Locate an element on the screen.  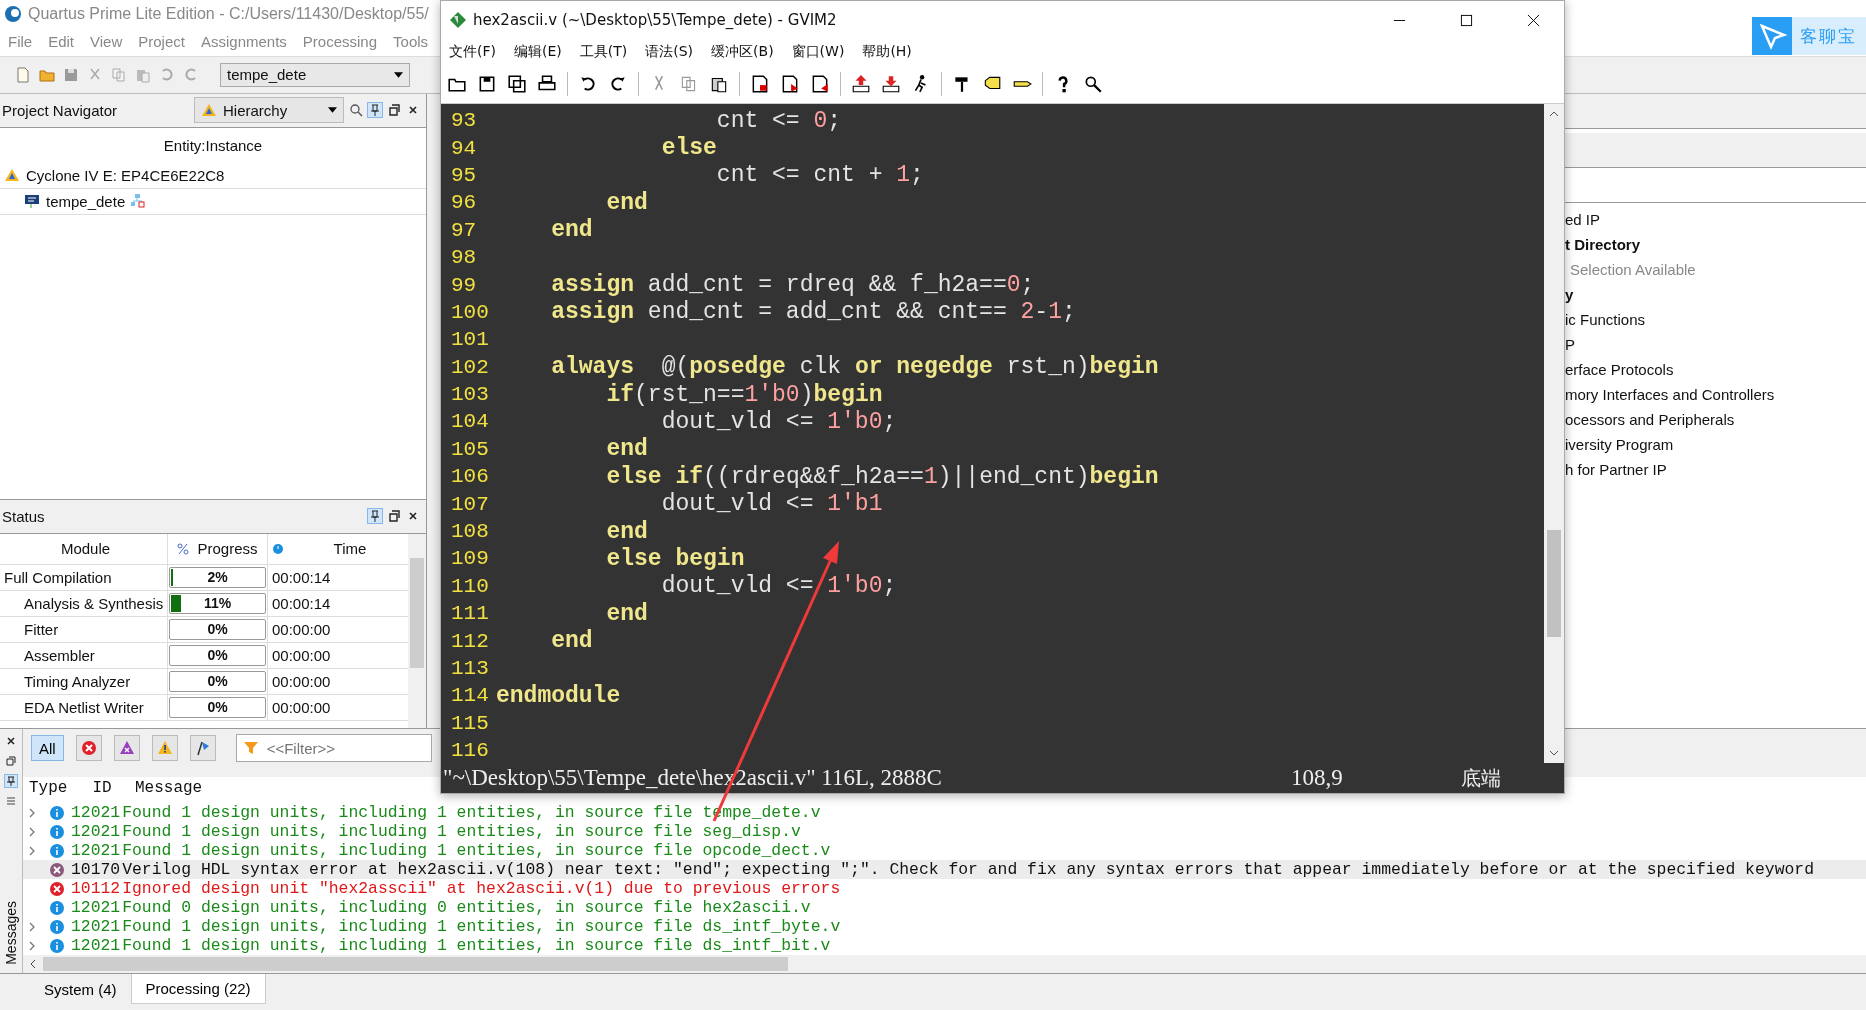
catalog-item: iversity Program is located at coordinates (1715, 444).